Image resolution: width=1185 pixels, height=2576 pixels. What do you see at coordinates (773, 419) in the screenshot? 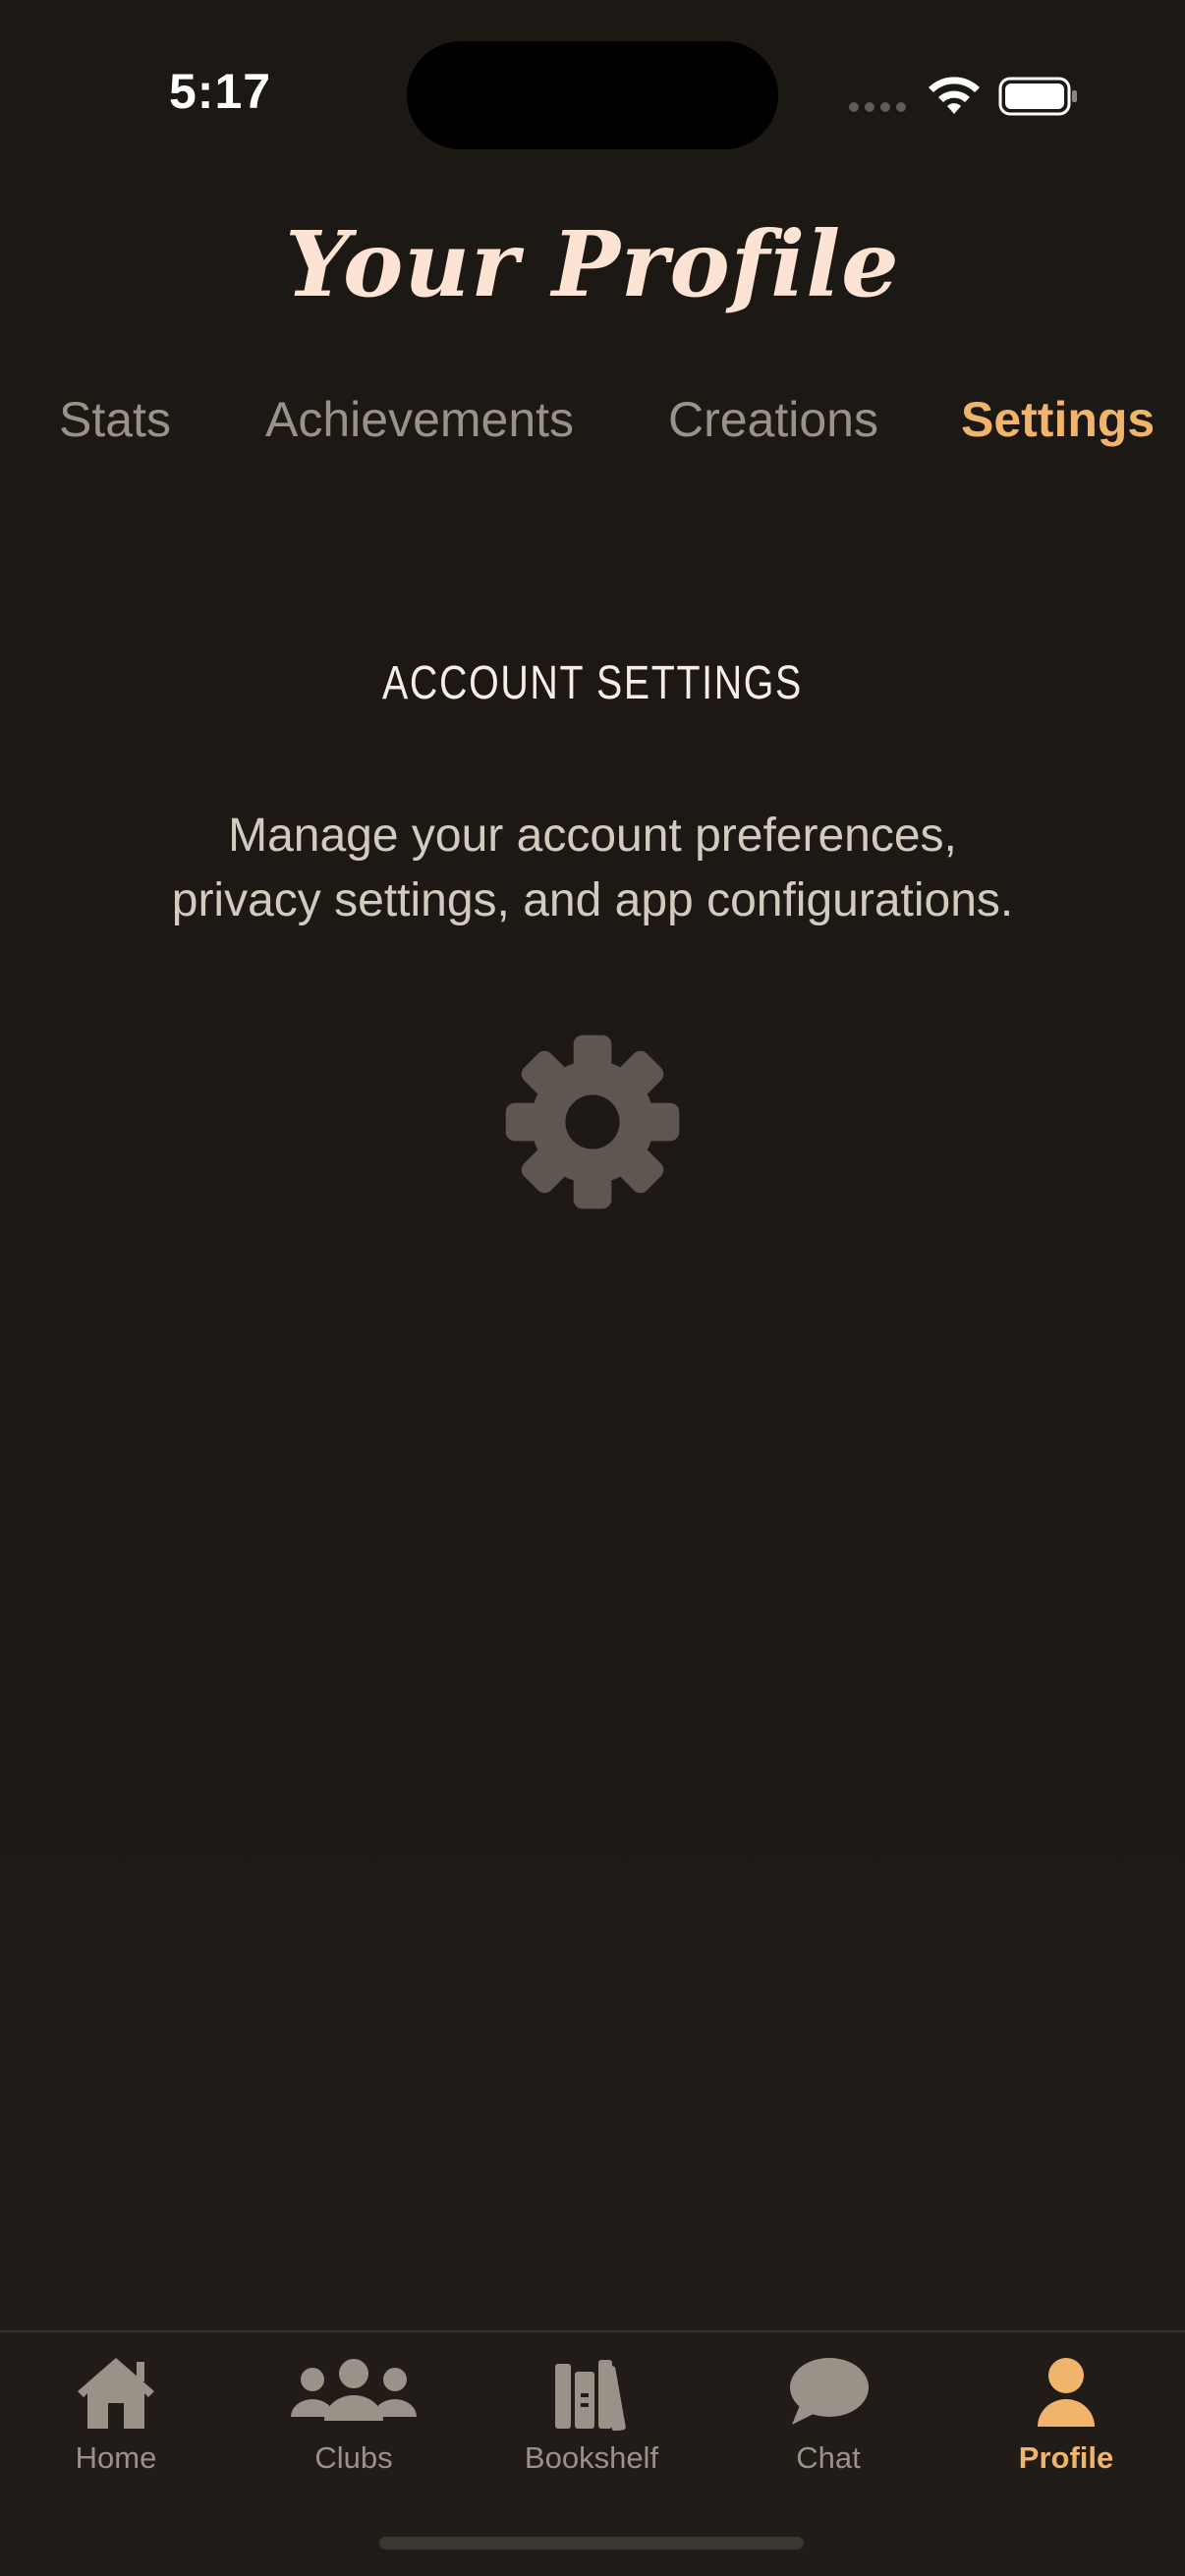
I see `tab-creations: Creations` at bounding box center [773, 419].